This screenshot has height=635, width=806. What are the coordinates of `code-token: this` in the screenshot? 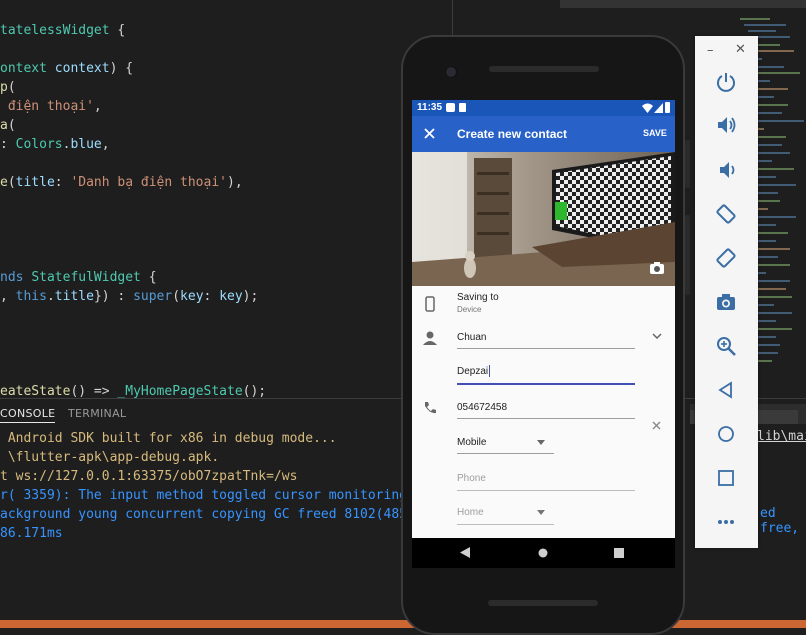 It's located at (31, 296).